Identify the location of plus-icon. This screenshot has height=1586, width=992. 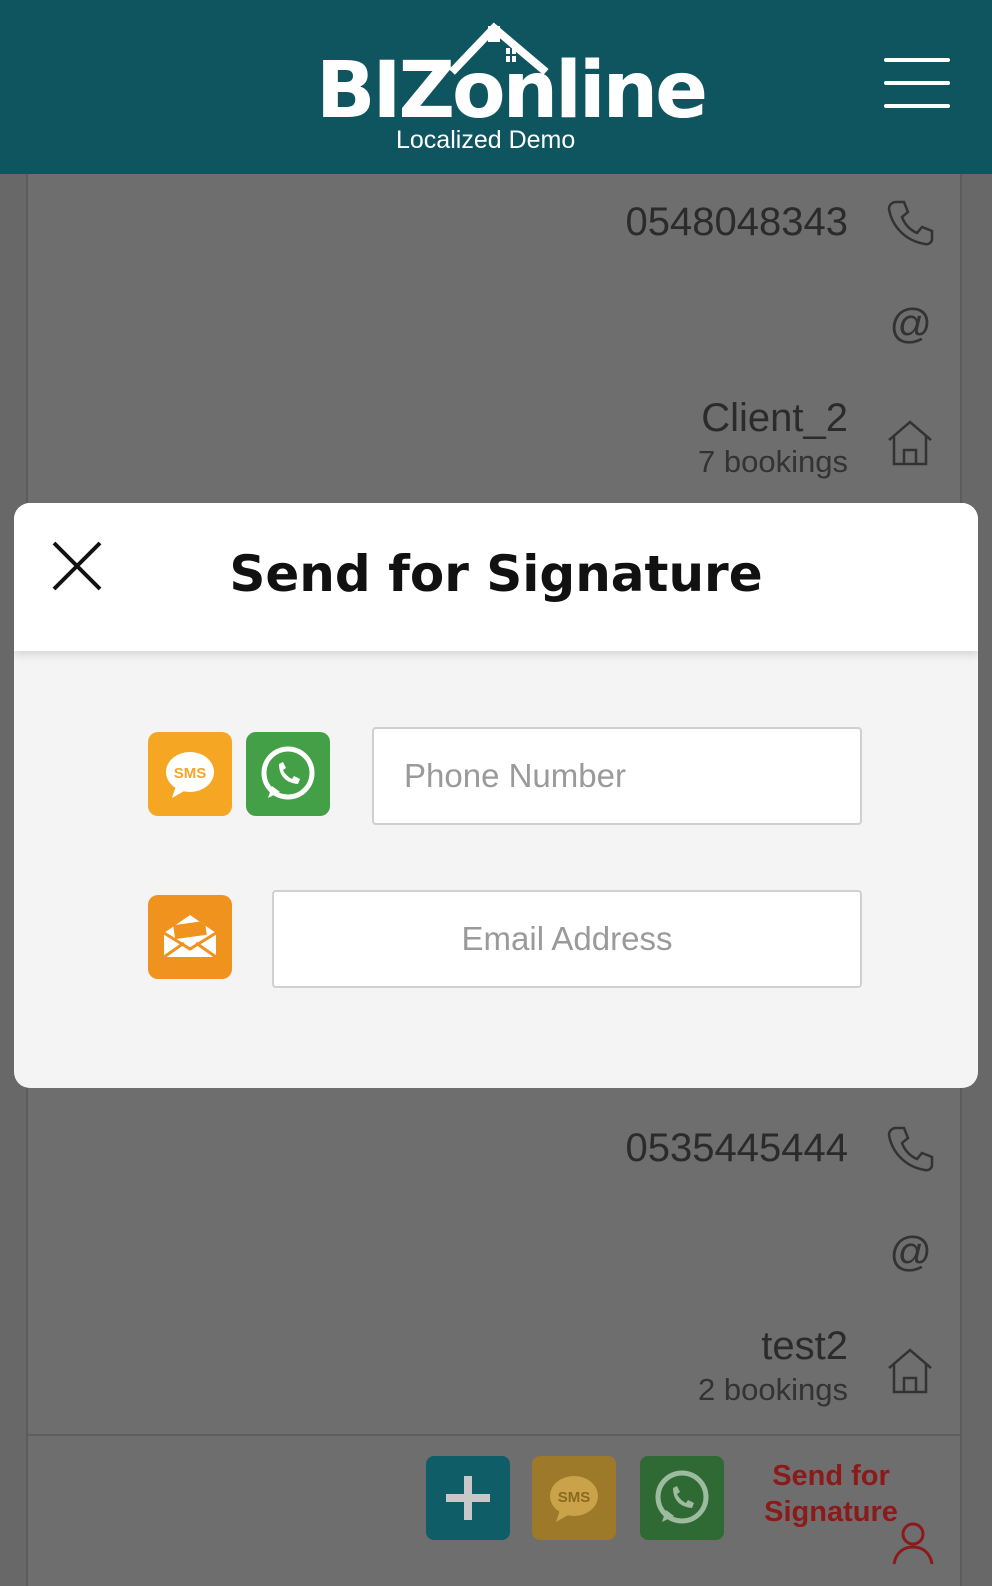
(468, 1498).